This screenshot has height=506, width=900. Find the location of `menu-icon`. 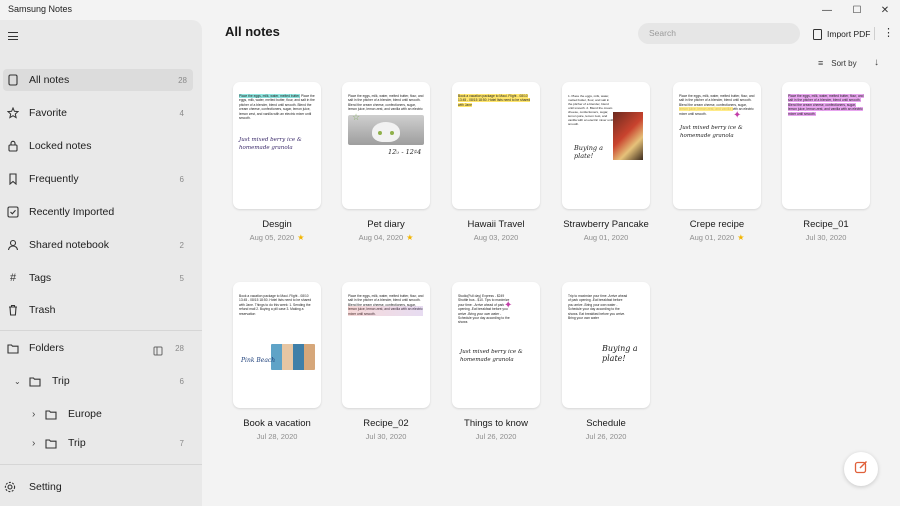

menu-icon is located at coordinates (13, 36).